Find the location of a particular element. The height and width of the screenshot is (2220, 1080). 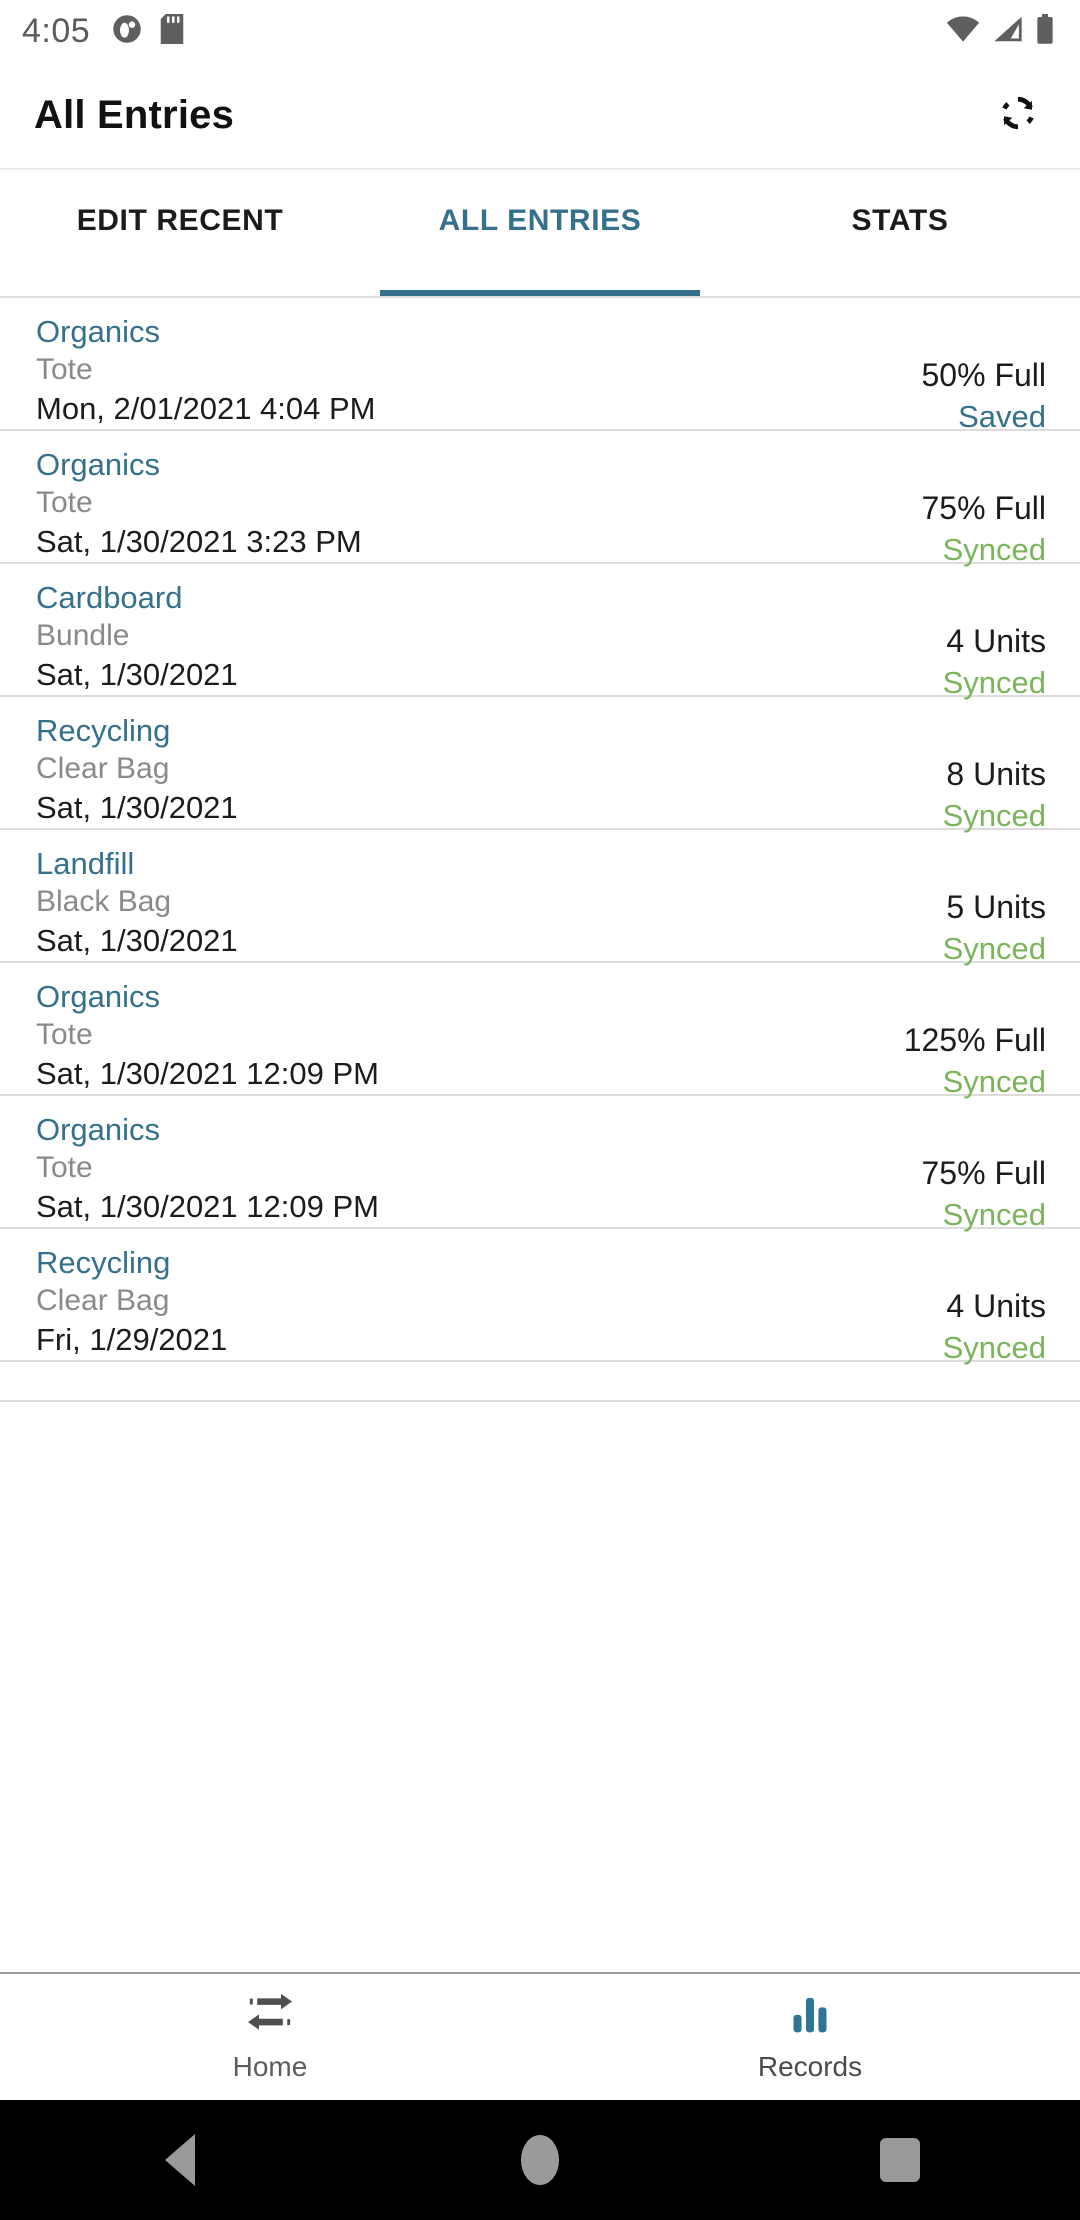

app-bar: All Entries is located at coordinates (540, 115).